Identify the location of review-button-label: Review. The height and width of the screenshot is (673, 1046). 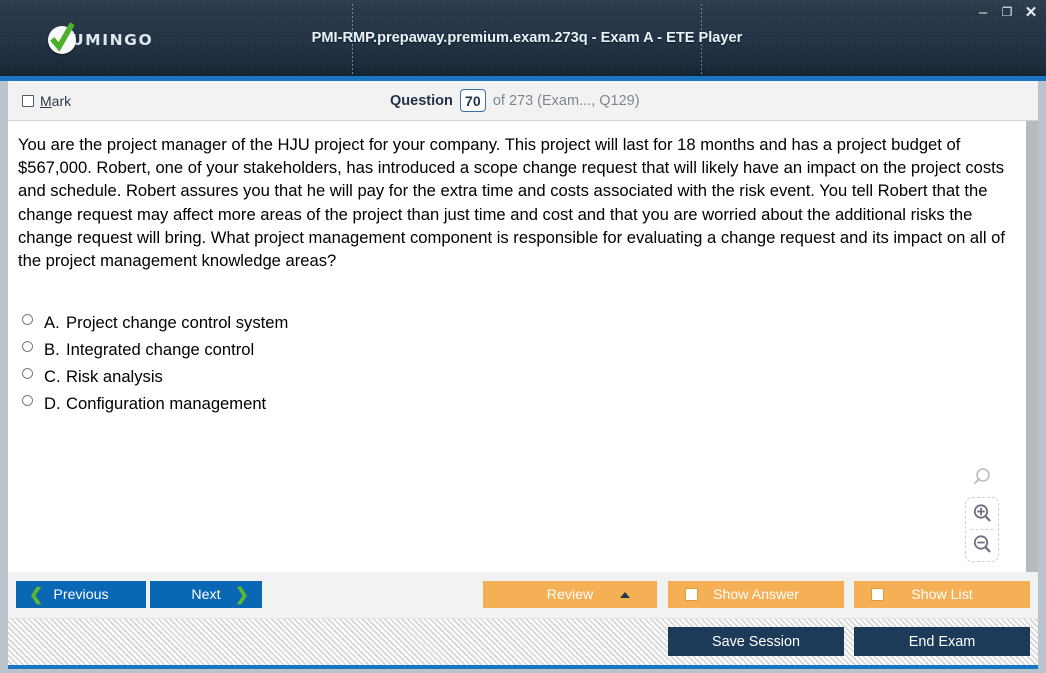
(570, 594).